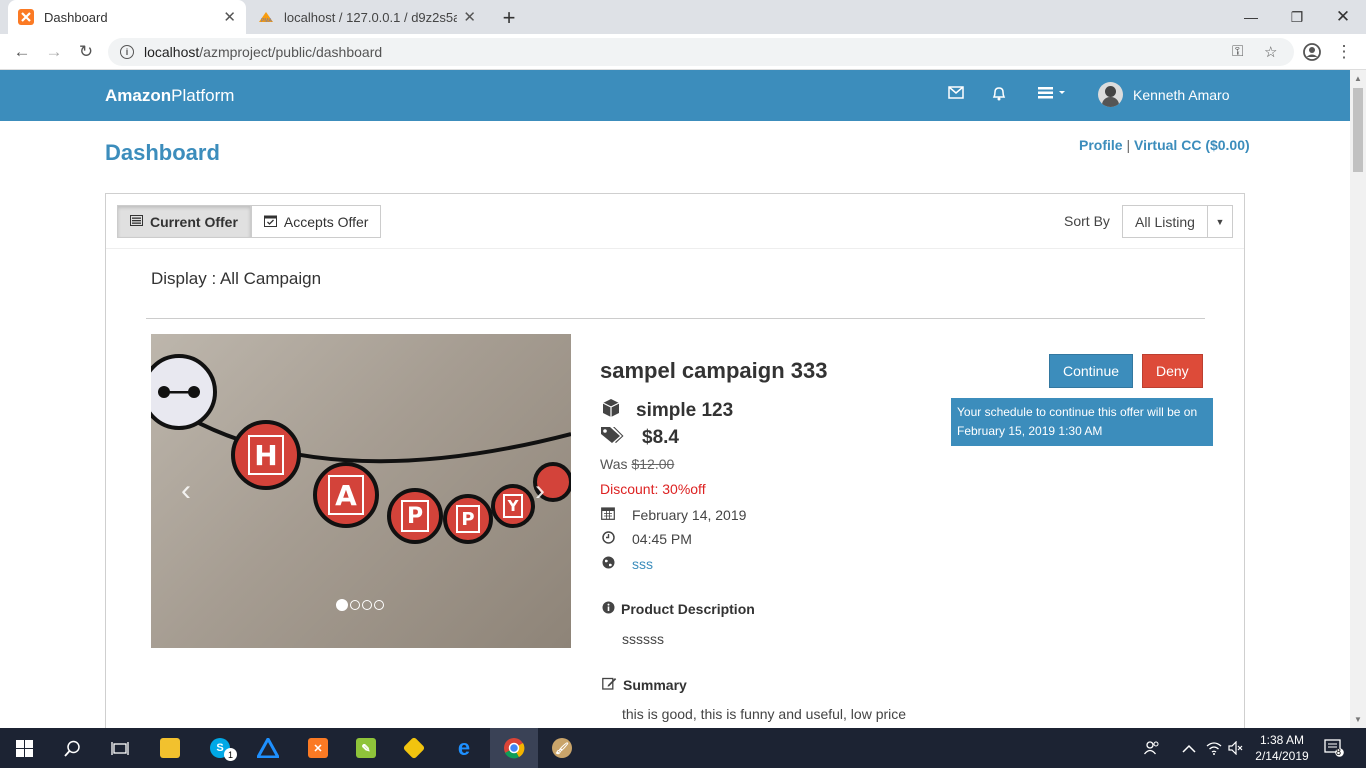 The image size is (1366, 768). I want to click on product-name-row: simple 123, so click(666, 411).